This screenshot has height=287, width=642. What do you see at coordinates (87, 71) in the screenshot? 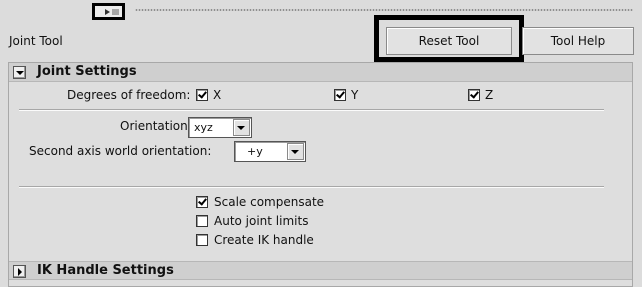
I see `joint-settings-title: Joint Settings` at bounding box center [87, 71].